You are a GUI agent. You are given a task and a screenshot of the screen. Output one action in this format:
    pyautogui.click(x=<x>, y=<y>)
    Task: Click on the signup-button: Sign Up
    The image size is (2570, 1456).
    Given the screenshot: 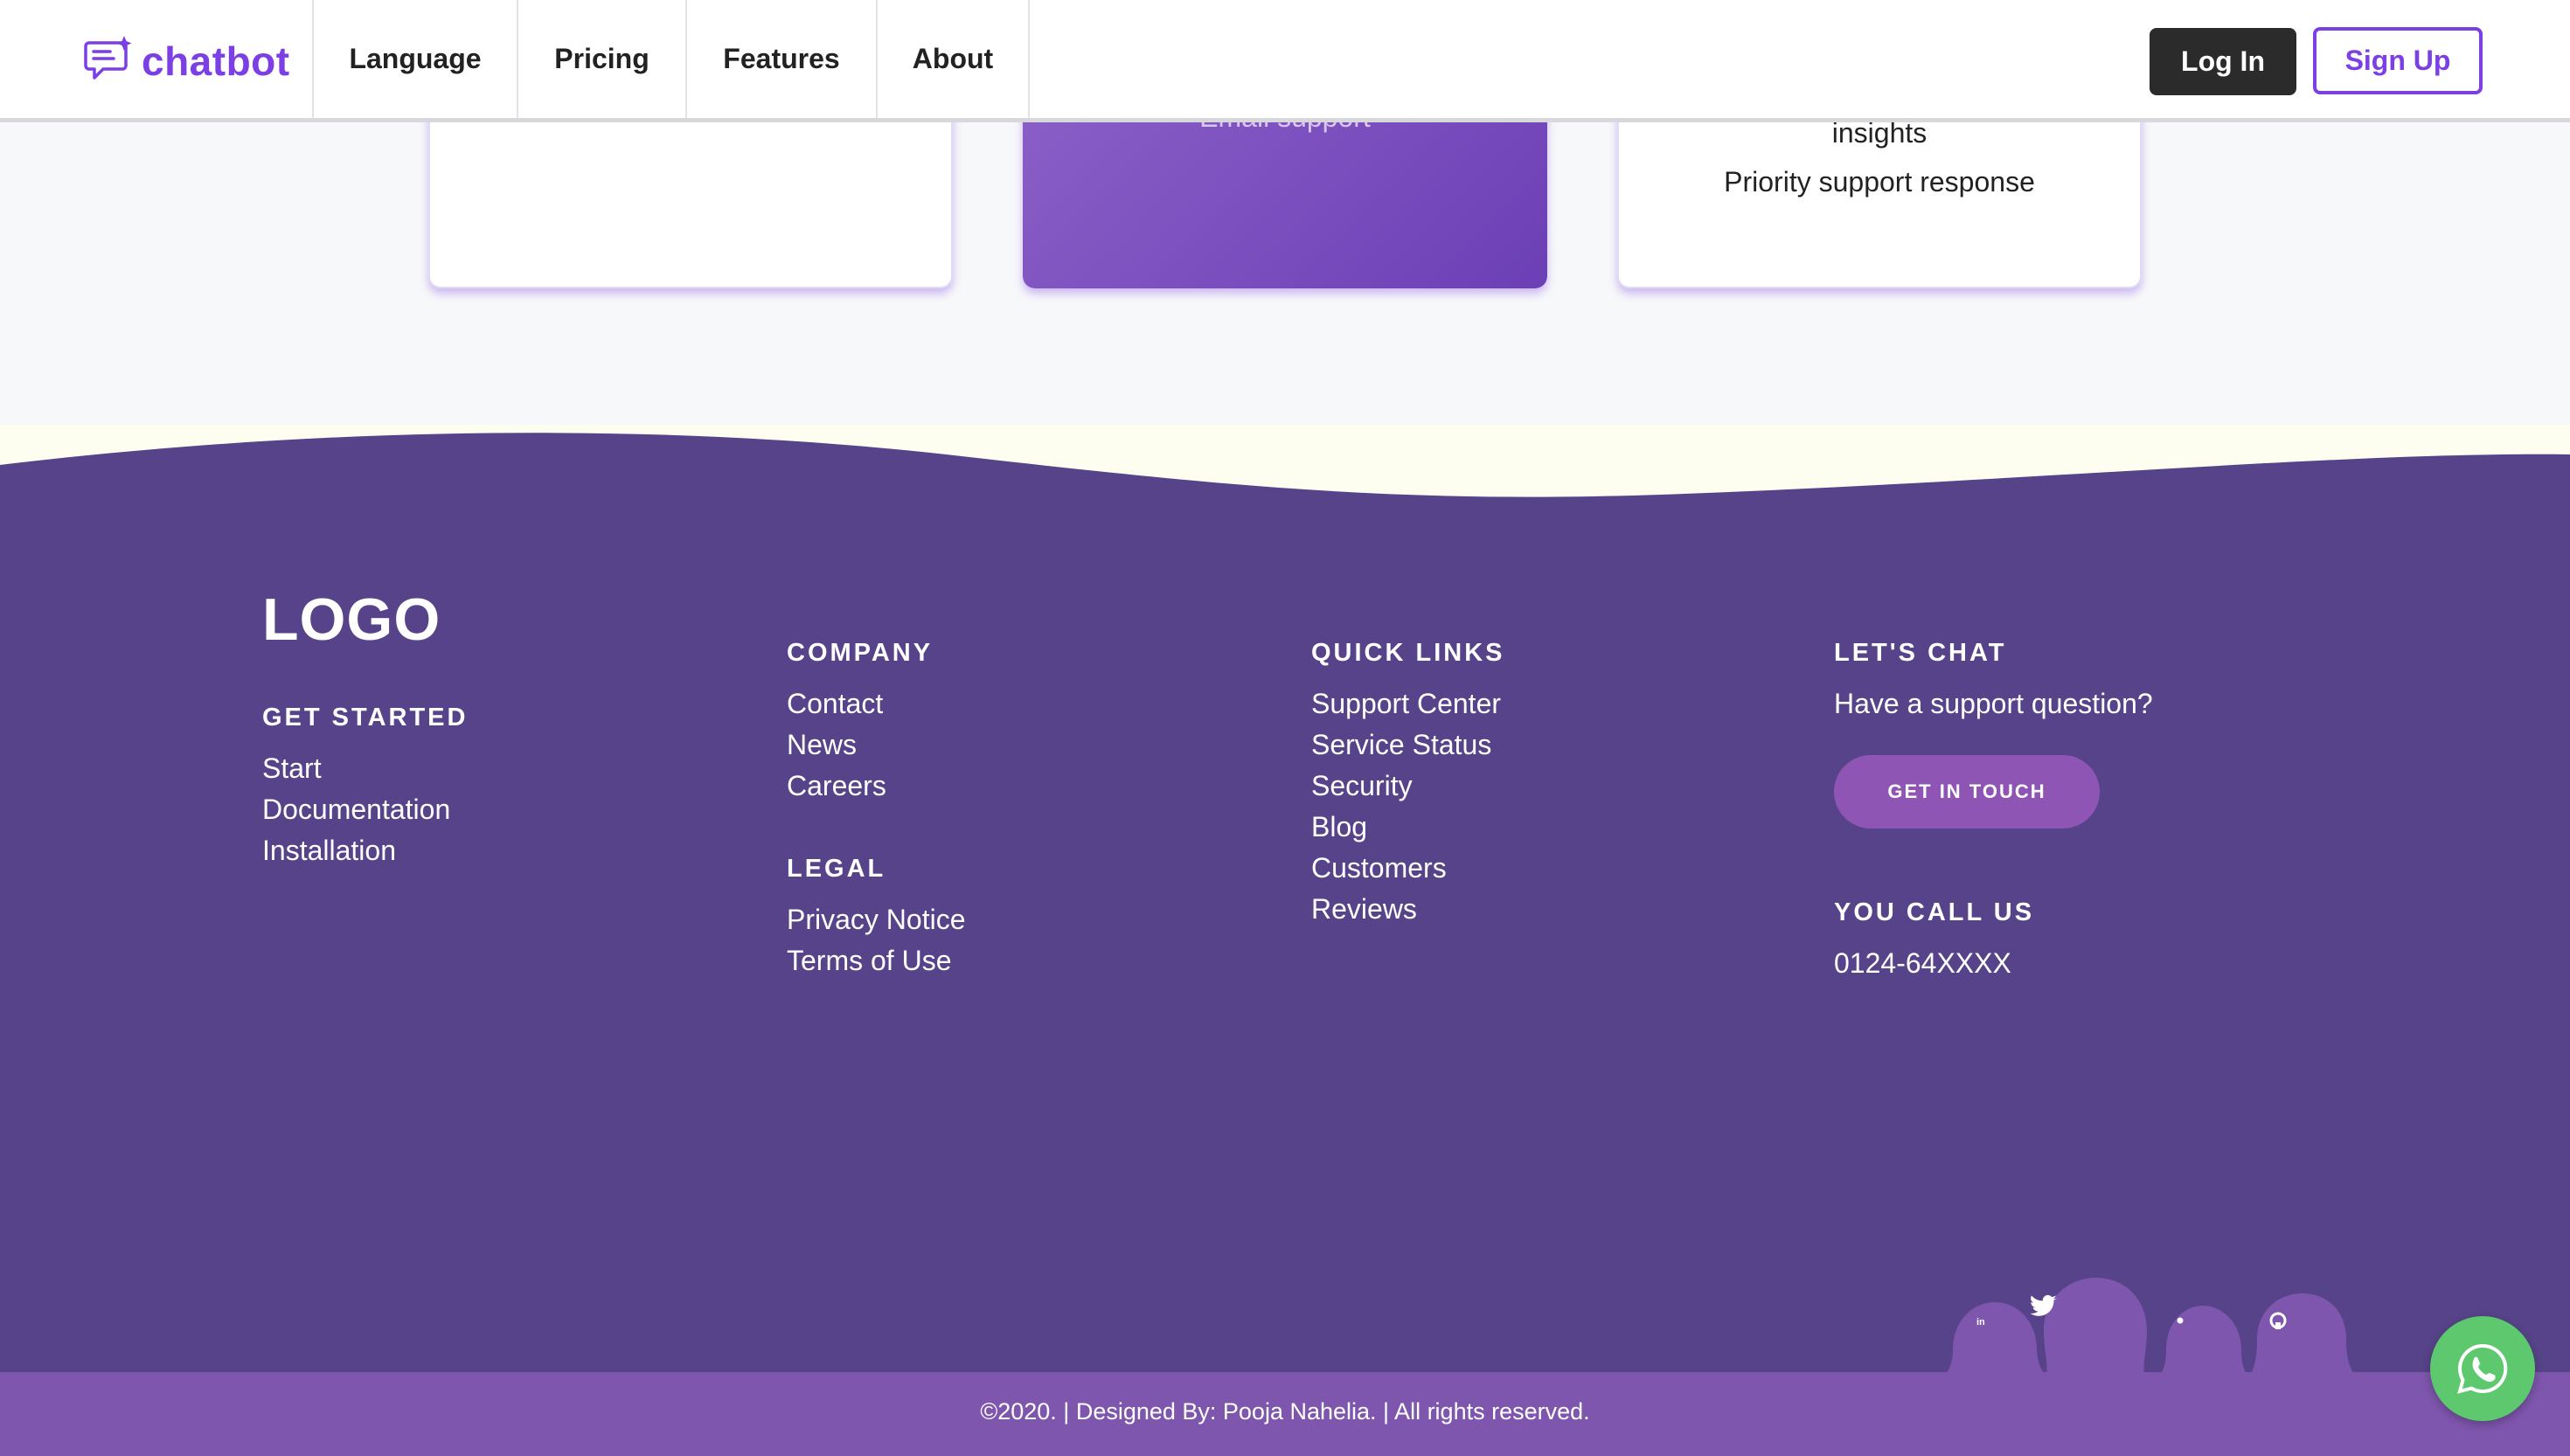 What is the action you would take?
    pyautogui.click(x=2398, y=60)
    